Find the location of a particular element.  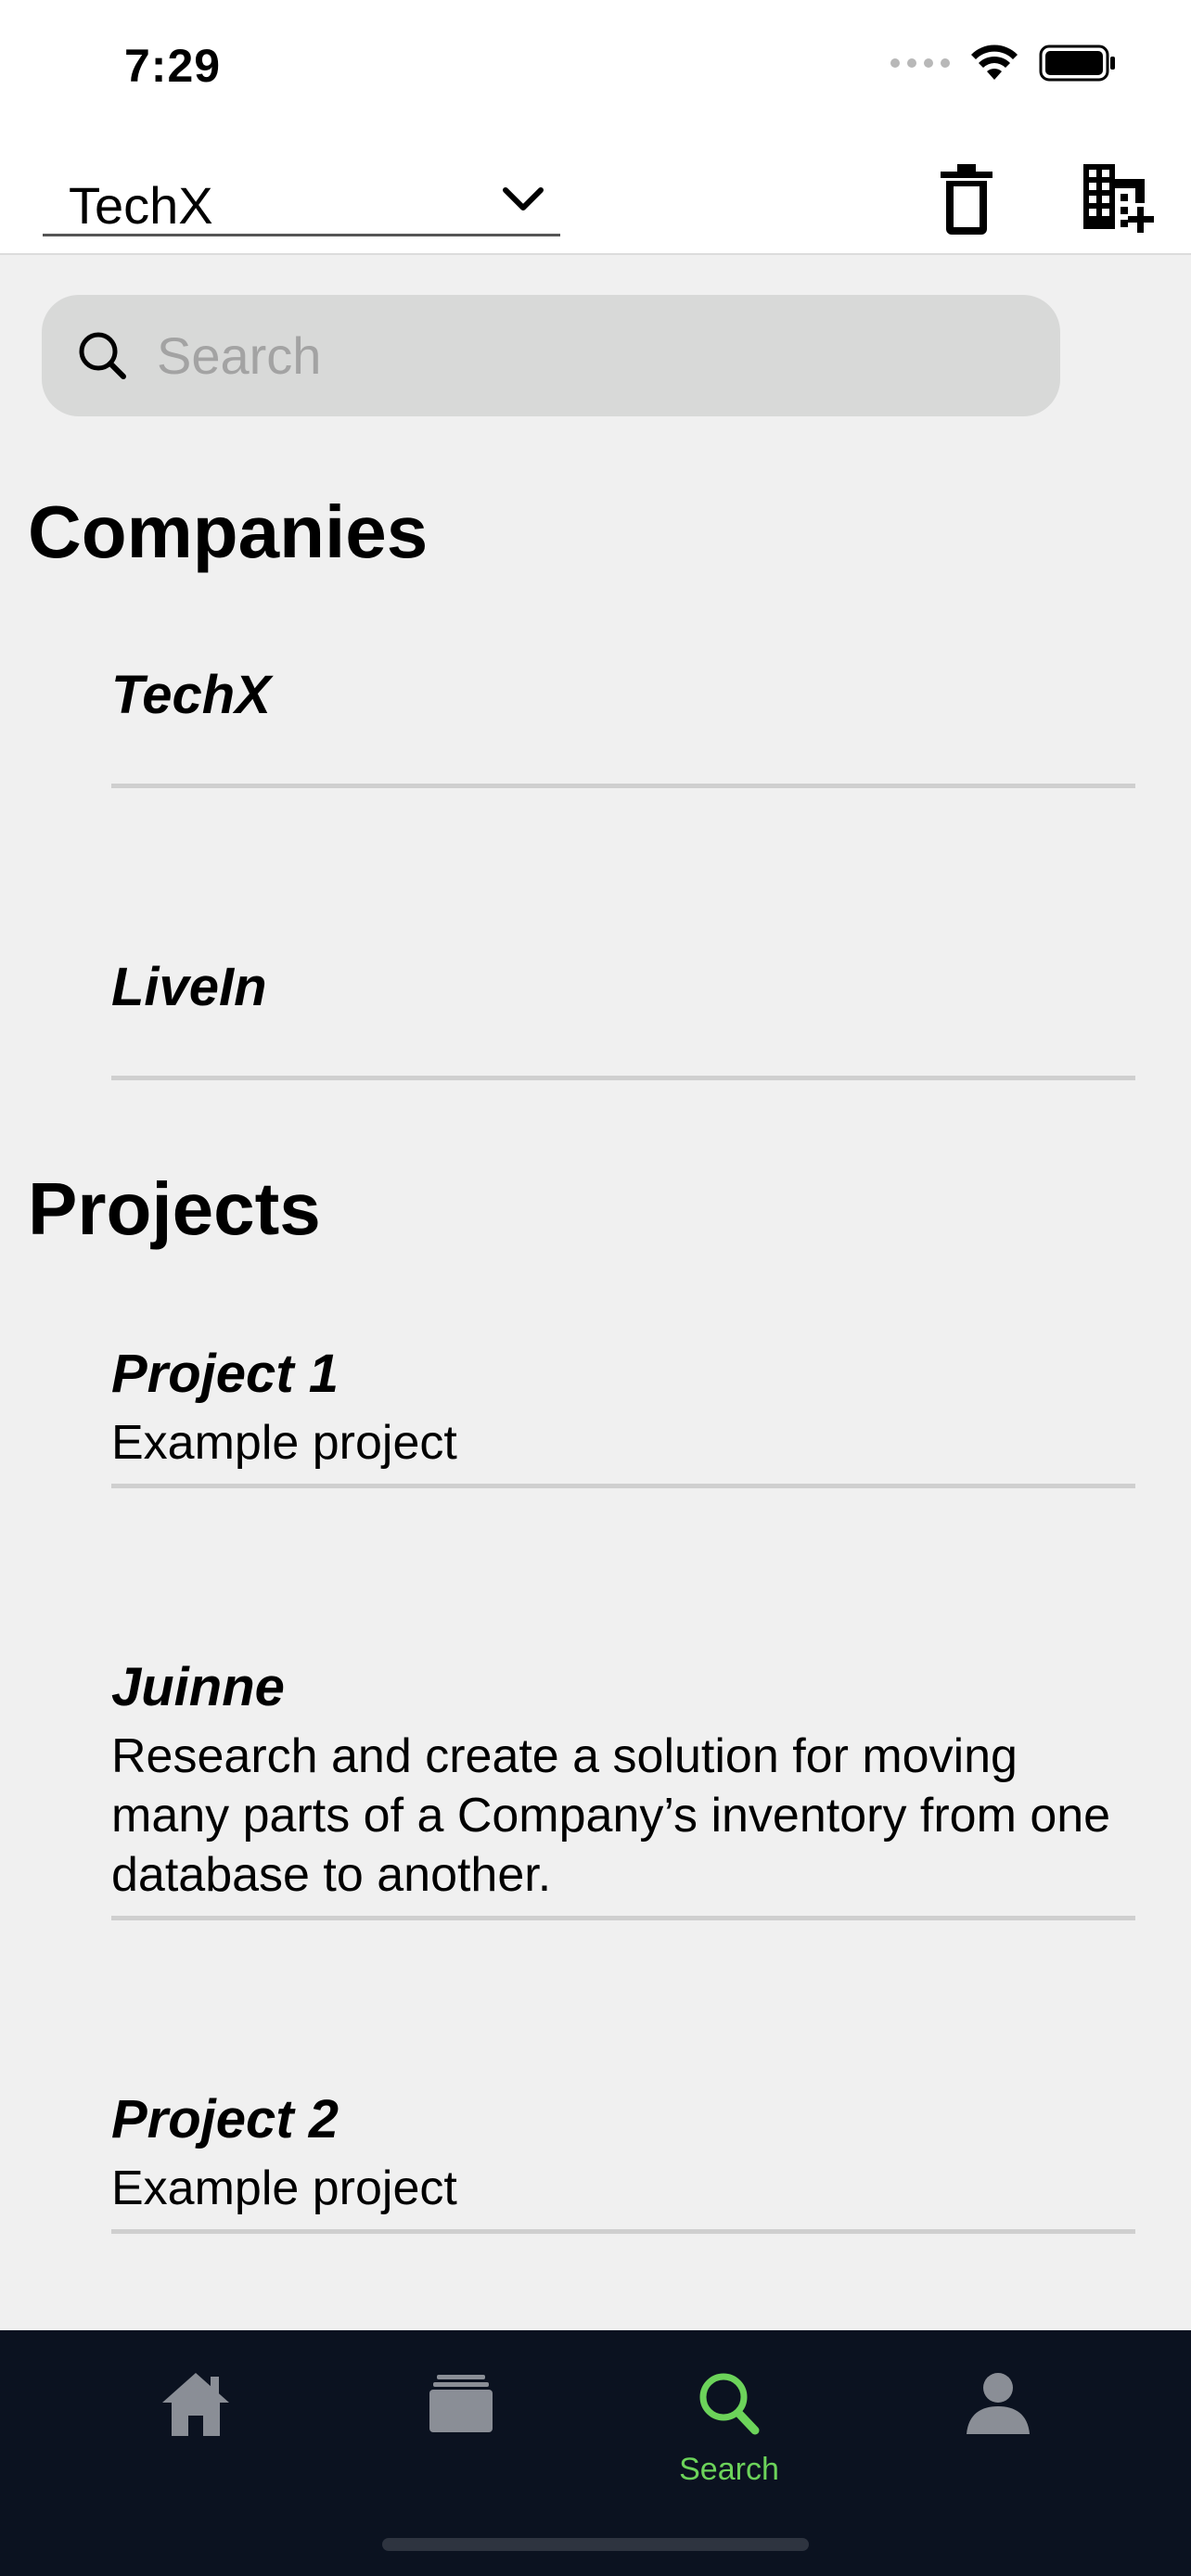

company-dropdown: TechX is located at coordinates (301, 199).